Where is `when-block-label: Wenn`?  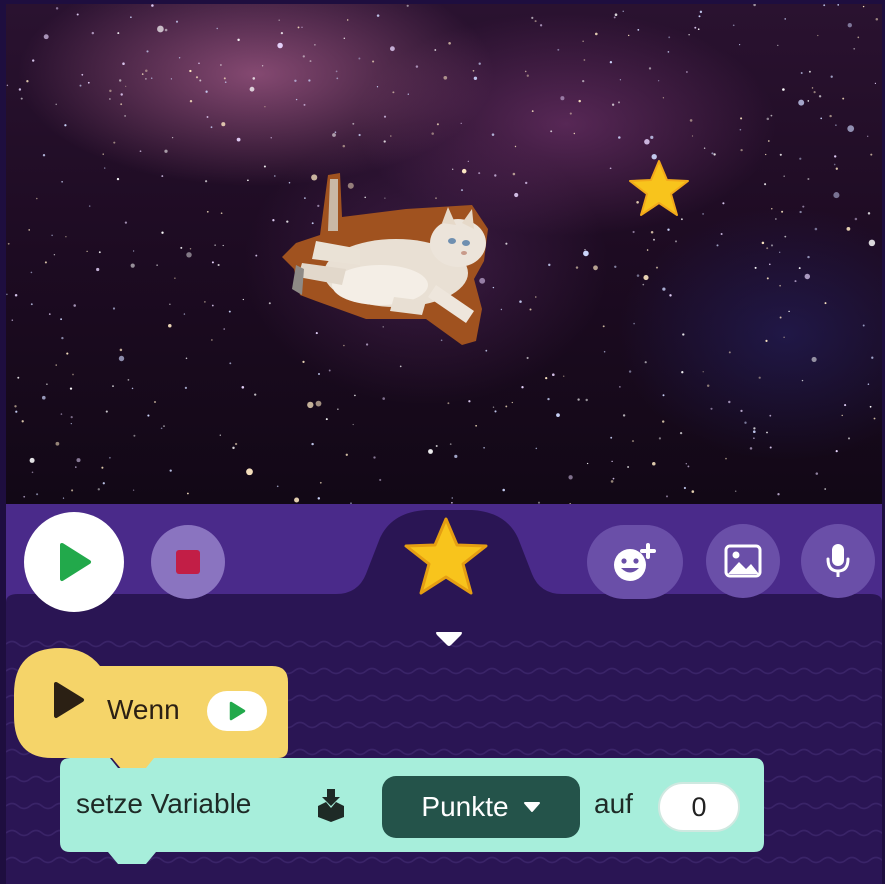 when-block-label: Wenn is located at coordinates (143, 709).